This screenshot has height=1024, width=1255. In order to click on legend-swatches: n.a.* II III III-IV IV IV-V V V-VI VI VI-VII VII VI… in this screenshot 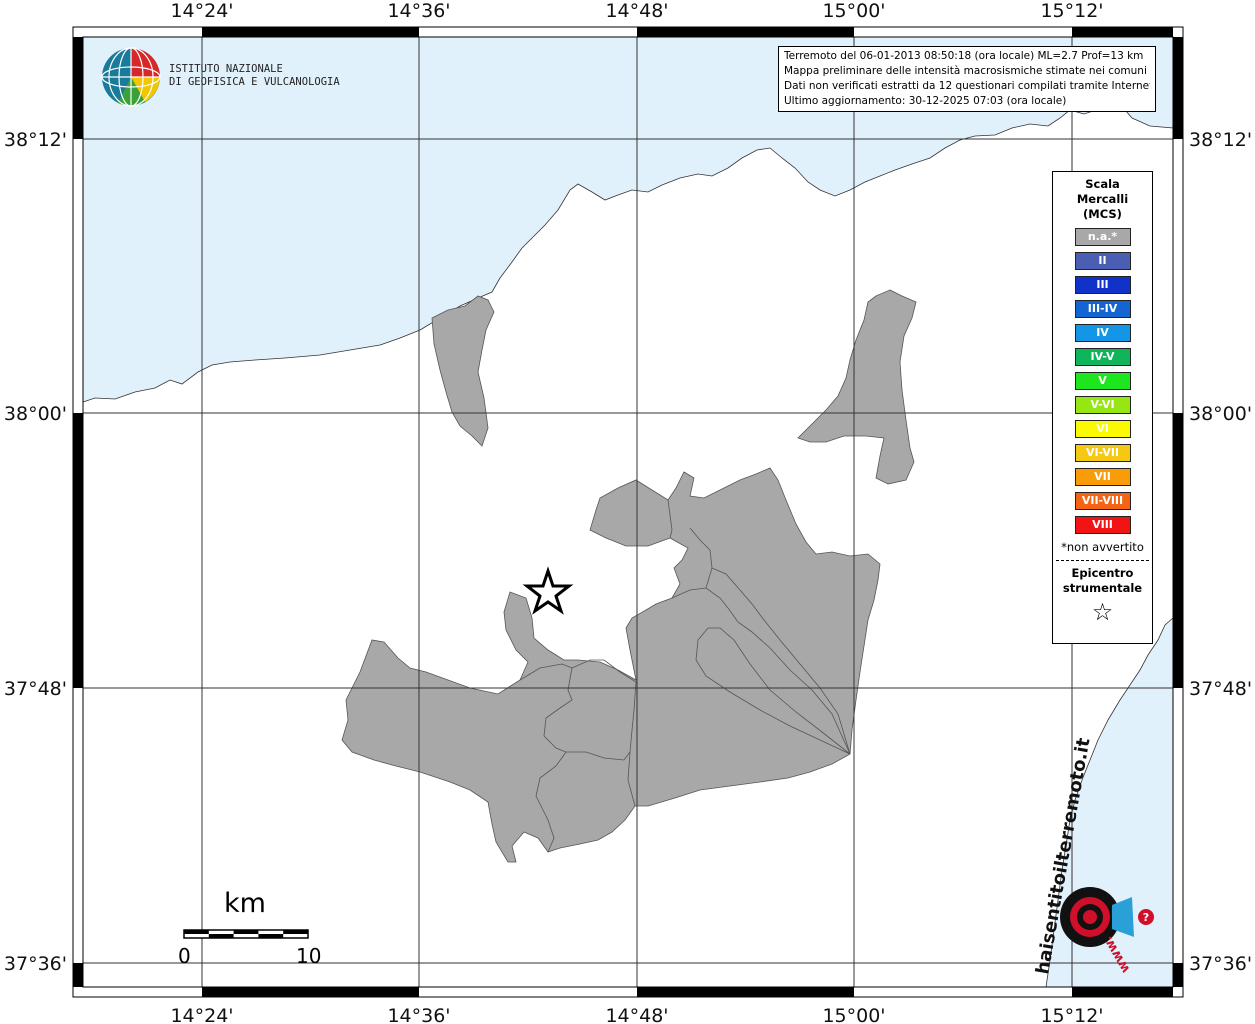, I will do `click(1102, 381)`.